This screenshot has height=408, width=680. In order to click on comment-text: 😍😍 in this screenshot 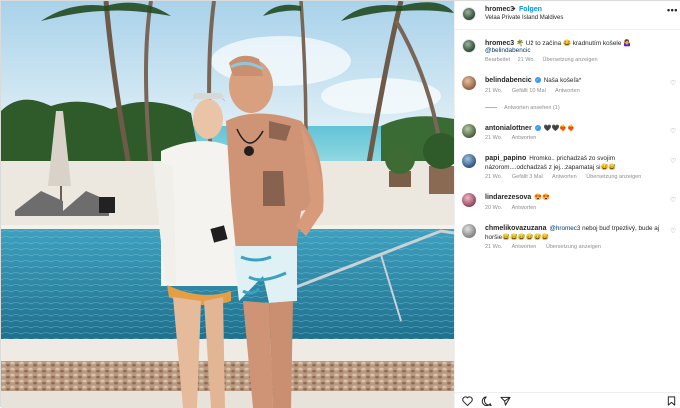, I will do `click(542, 197)`.